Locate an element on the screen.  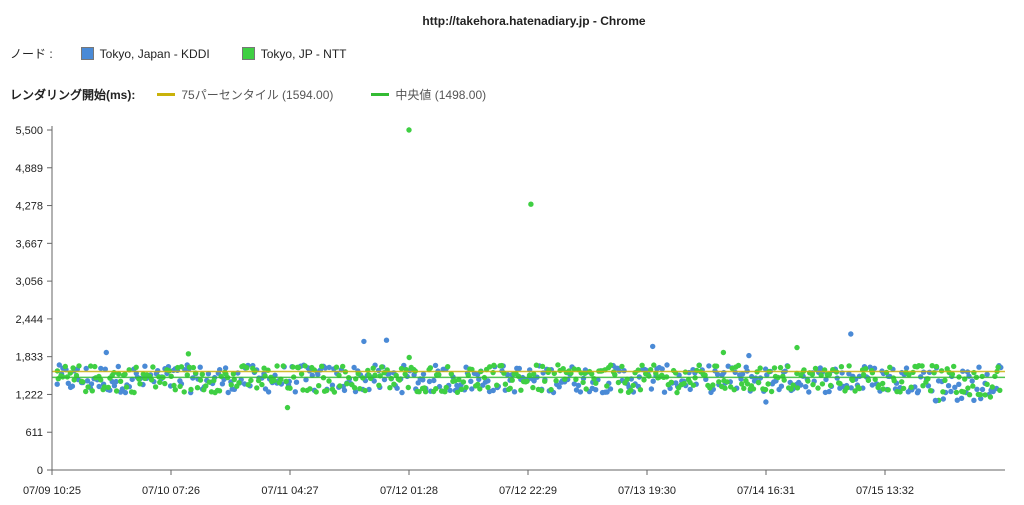
x-tick-label: 07/15 13:32 is located at coordinates (885, 491).